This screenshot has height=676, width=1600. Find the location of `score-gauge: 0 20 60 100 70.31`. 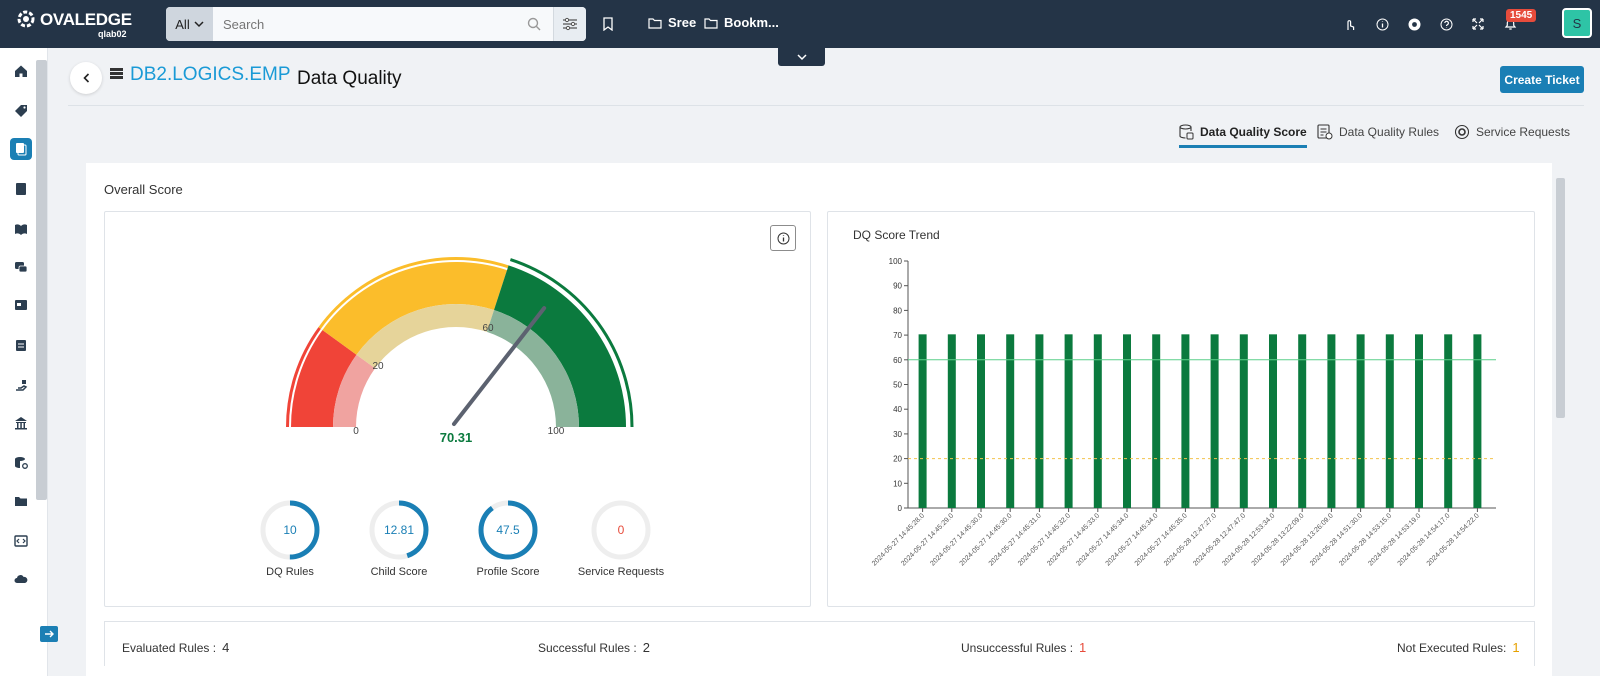

score-gauge: 0 20 60 100 70.31 is located at coordinates (460, 350).